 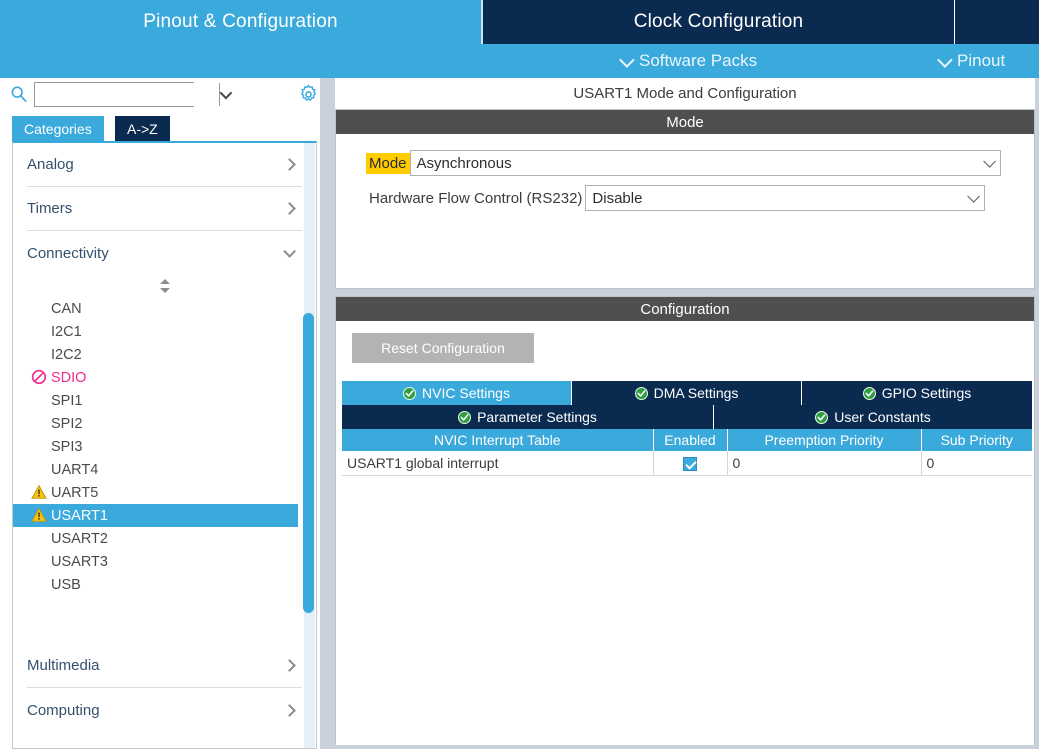 What do you see at coordinates (63, 665) in the screenshot?
I see `sidebar-category-multimedia-label: Multimedia` at bounding box center [63, 665].